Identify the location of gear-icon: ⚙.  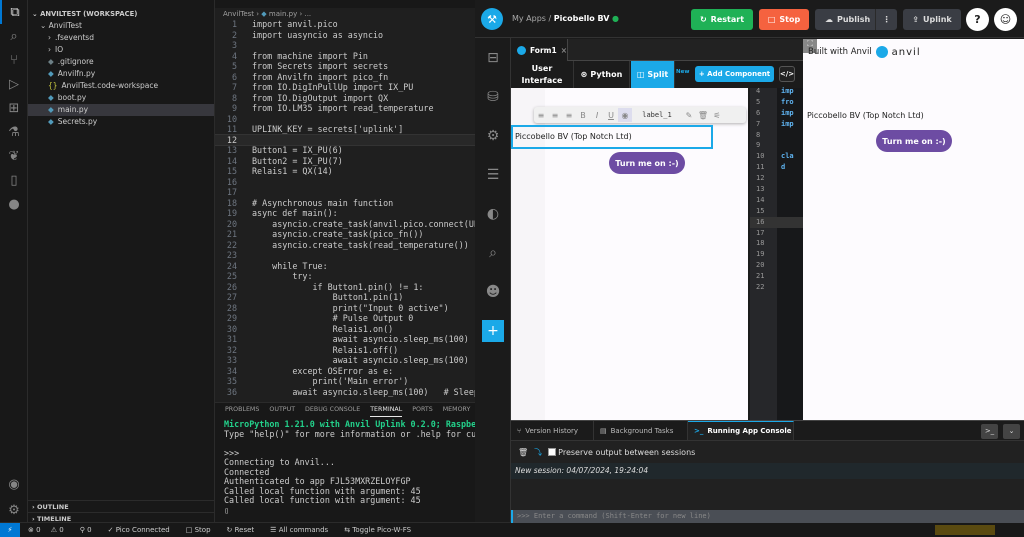
(14, 510).